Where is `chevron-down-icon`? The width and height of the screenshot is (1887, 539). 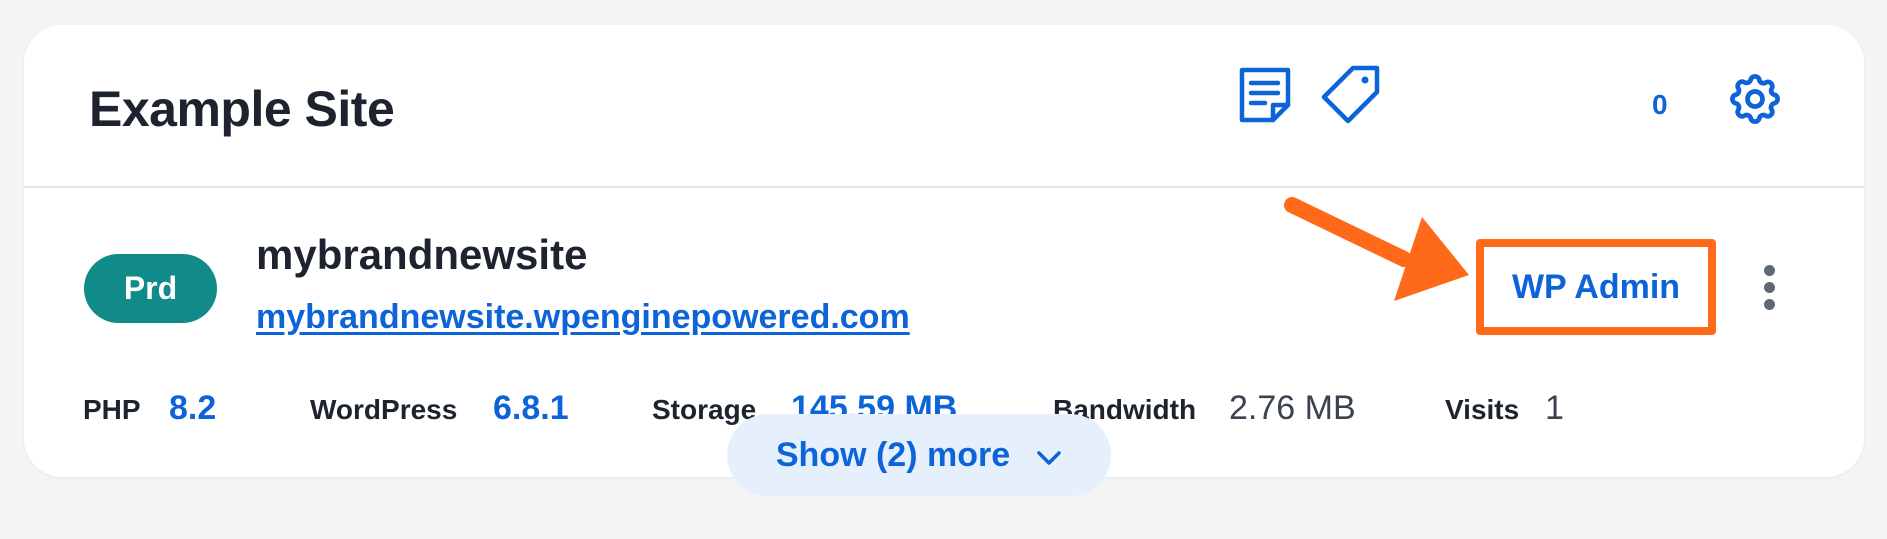
chevron-down-icon is located at coordinates (1049, 455).